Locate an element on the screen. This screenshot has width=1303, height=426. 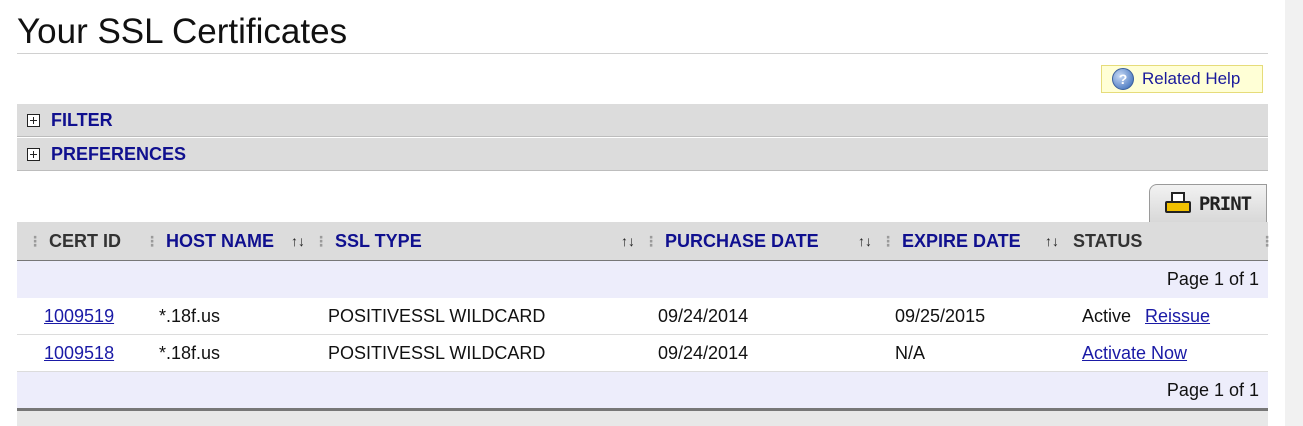
sort-ssl-type-icon: ↑↓ is located at coordinates (628, 241).